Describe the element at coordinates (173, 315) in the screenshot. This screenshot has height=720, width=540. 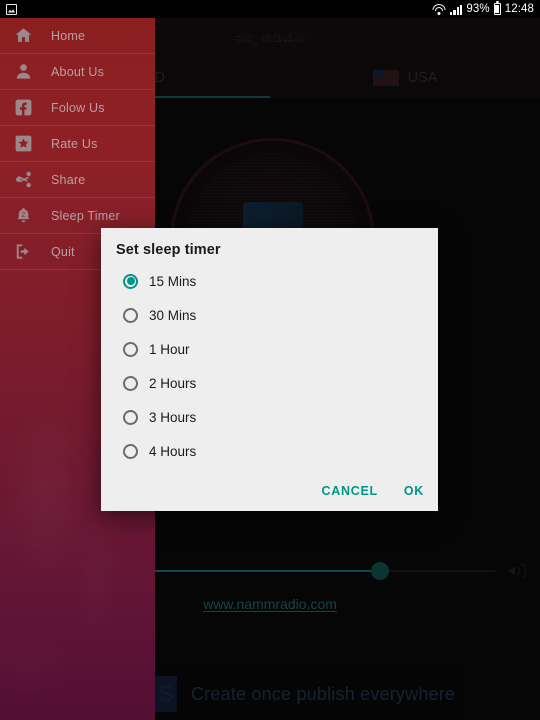
I see `option-label: 30 Mins` at that location.